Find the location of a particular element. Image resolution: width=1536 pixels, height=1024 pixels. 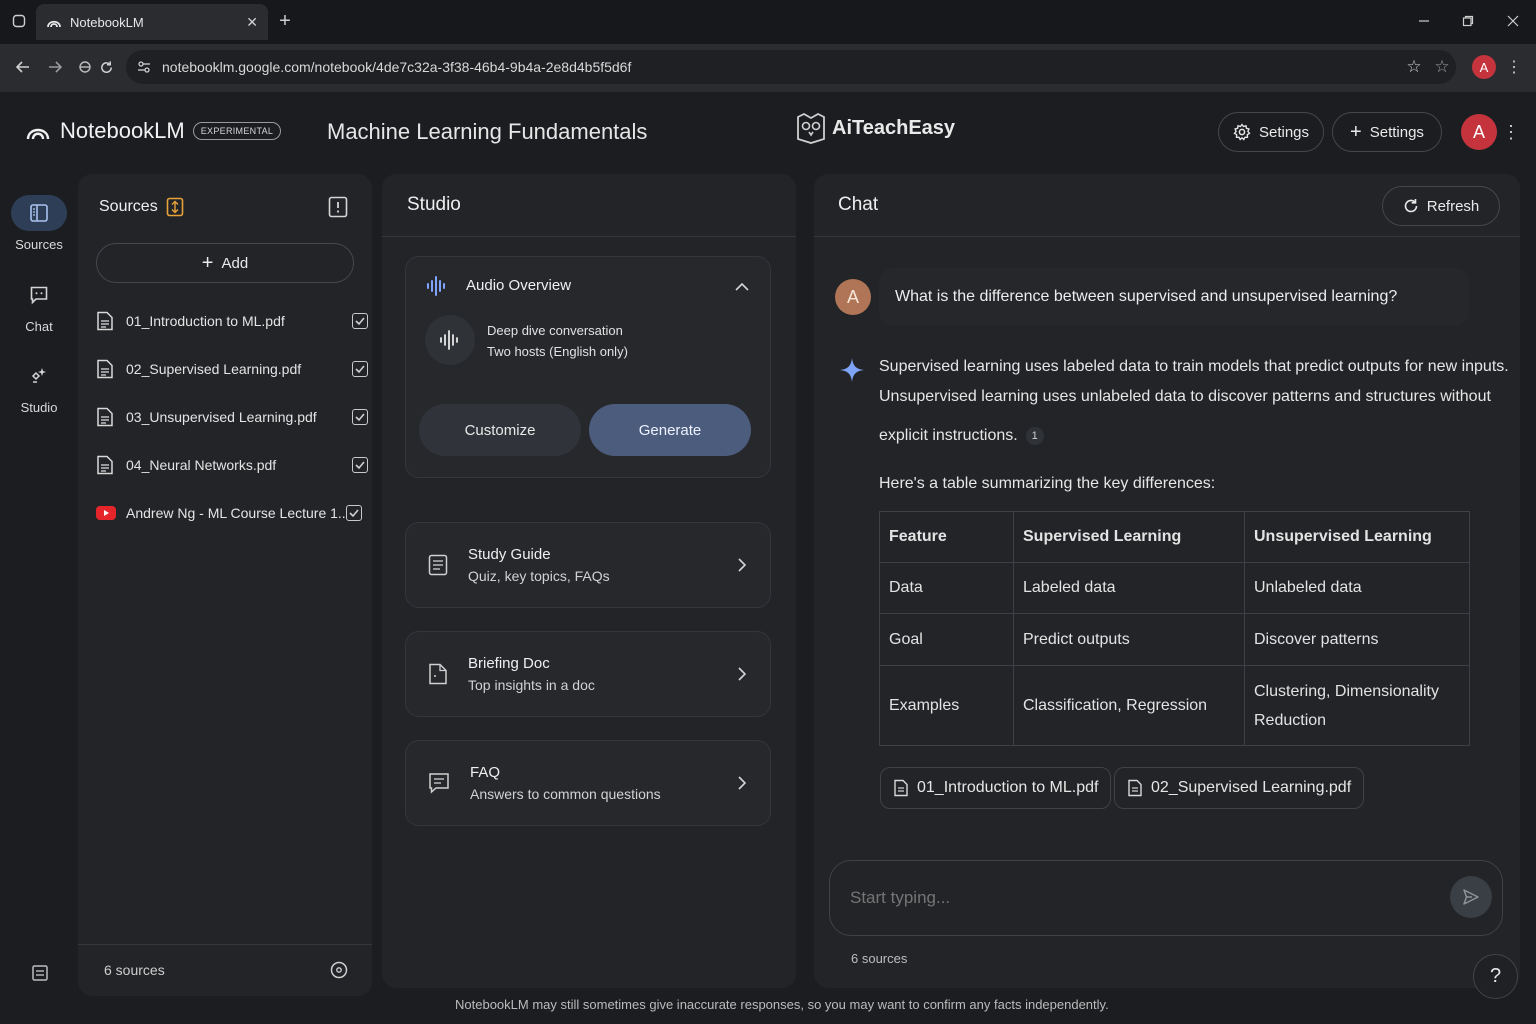

close-tab-icon: ✕ is located at coordinates (252, 22).